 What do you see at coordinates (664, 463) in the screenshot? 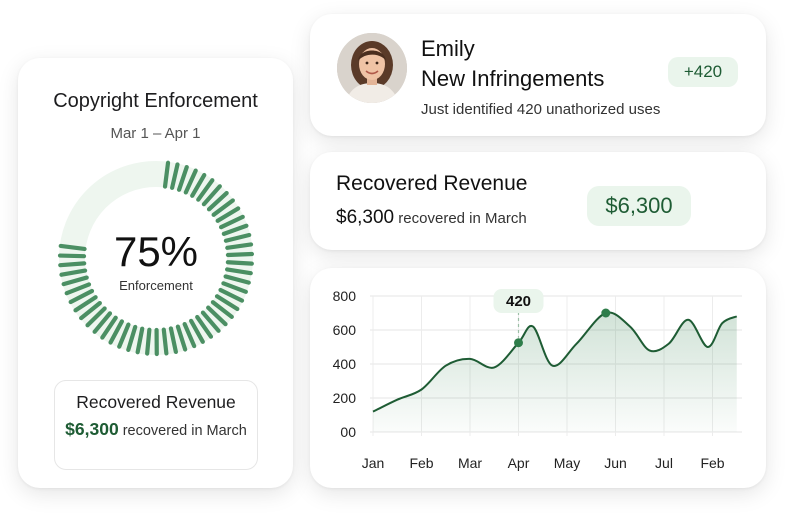
I see `x-tick-label: Jul` at bounding box center [664, 463].